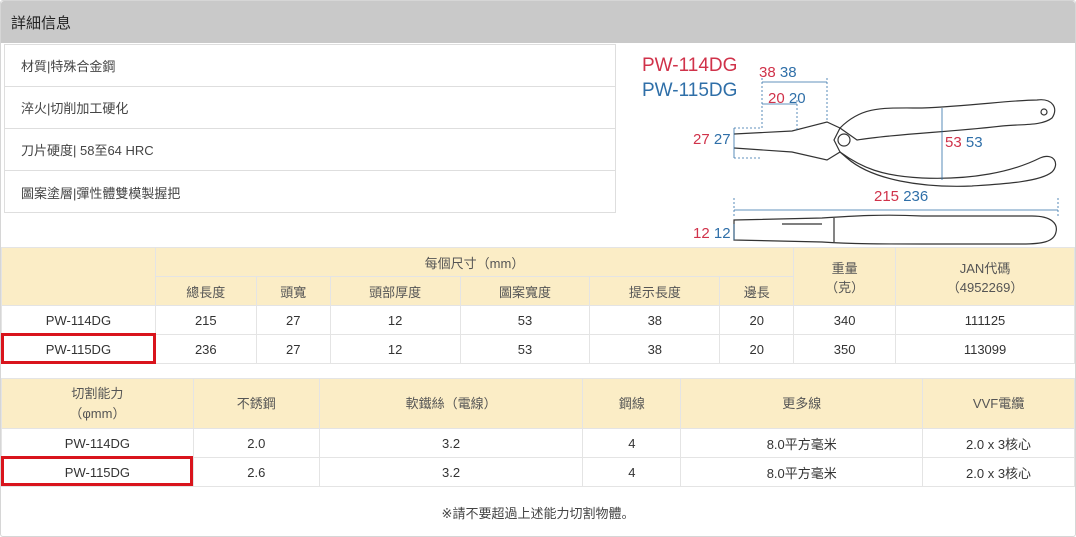 This screenshot has width=1076, height=537. What do you see at coordinates (310, 108) in the screenshot?
I see `spec-hardening: 淬火|切削加工硬化` at bounding box center [310, 108].